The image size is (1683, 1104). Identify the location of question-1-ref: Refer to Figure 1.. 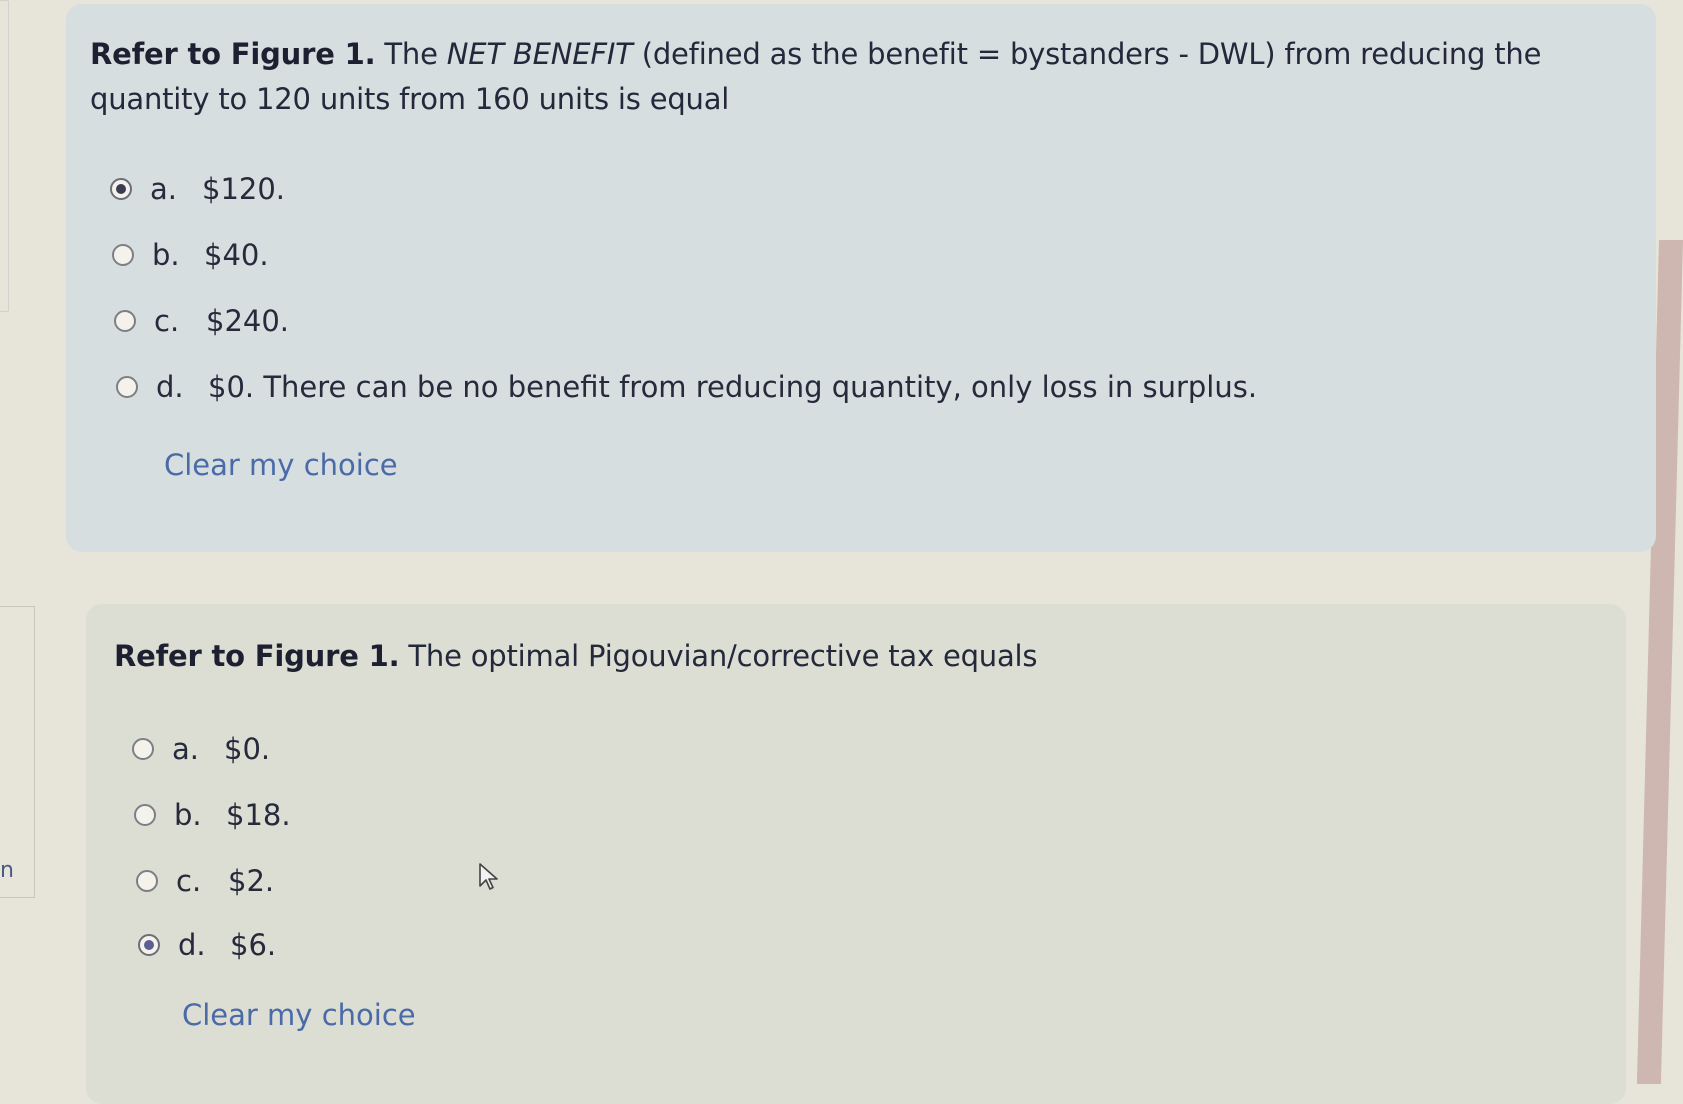
(233, 54).